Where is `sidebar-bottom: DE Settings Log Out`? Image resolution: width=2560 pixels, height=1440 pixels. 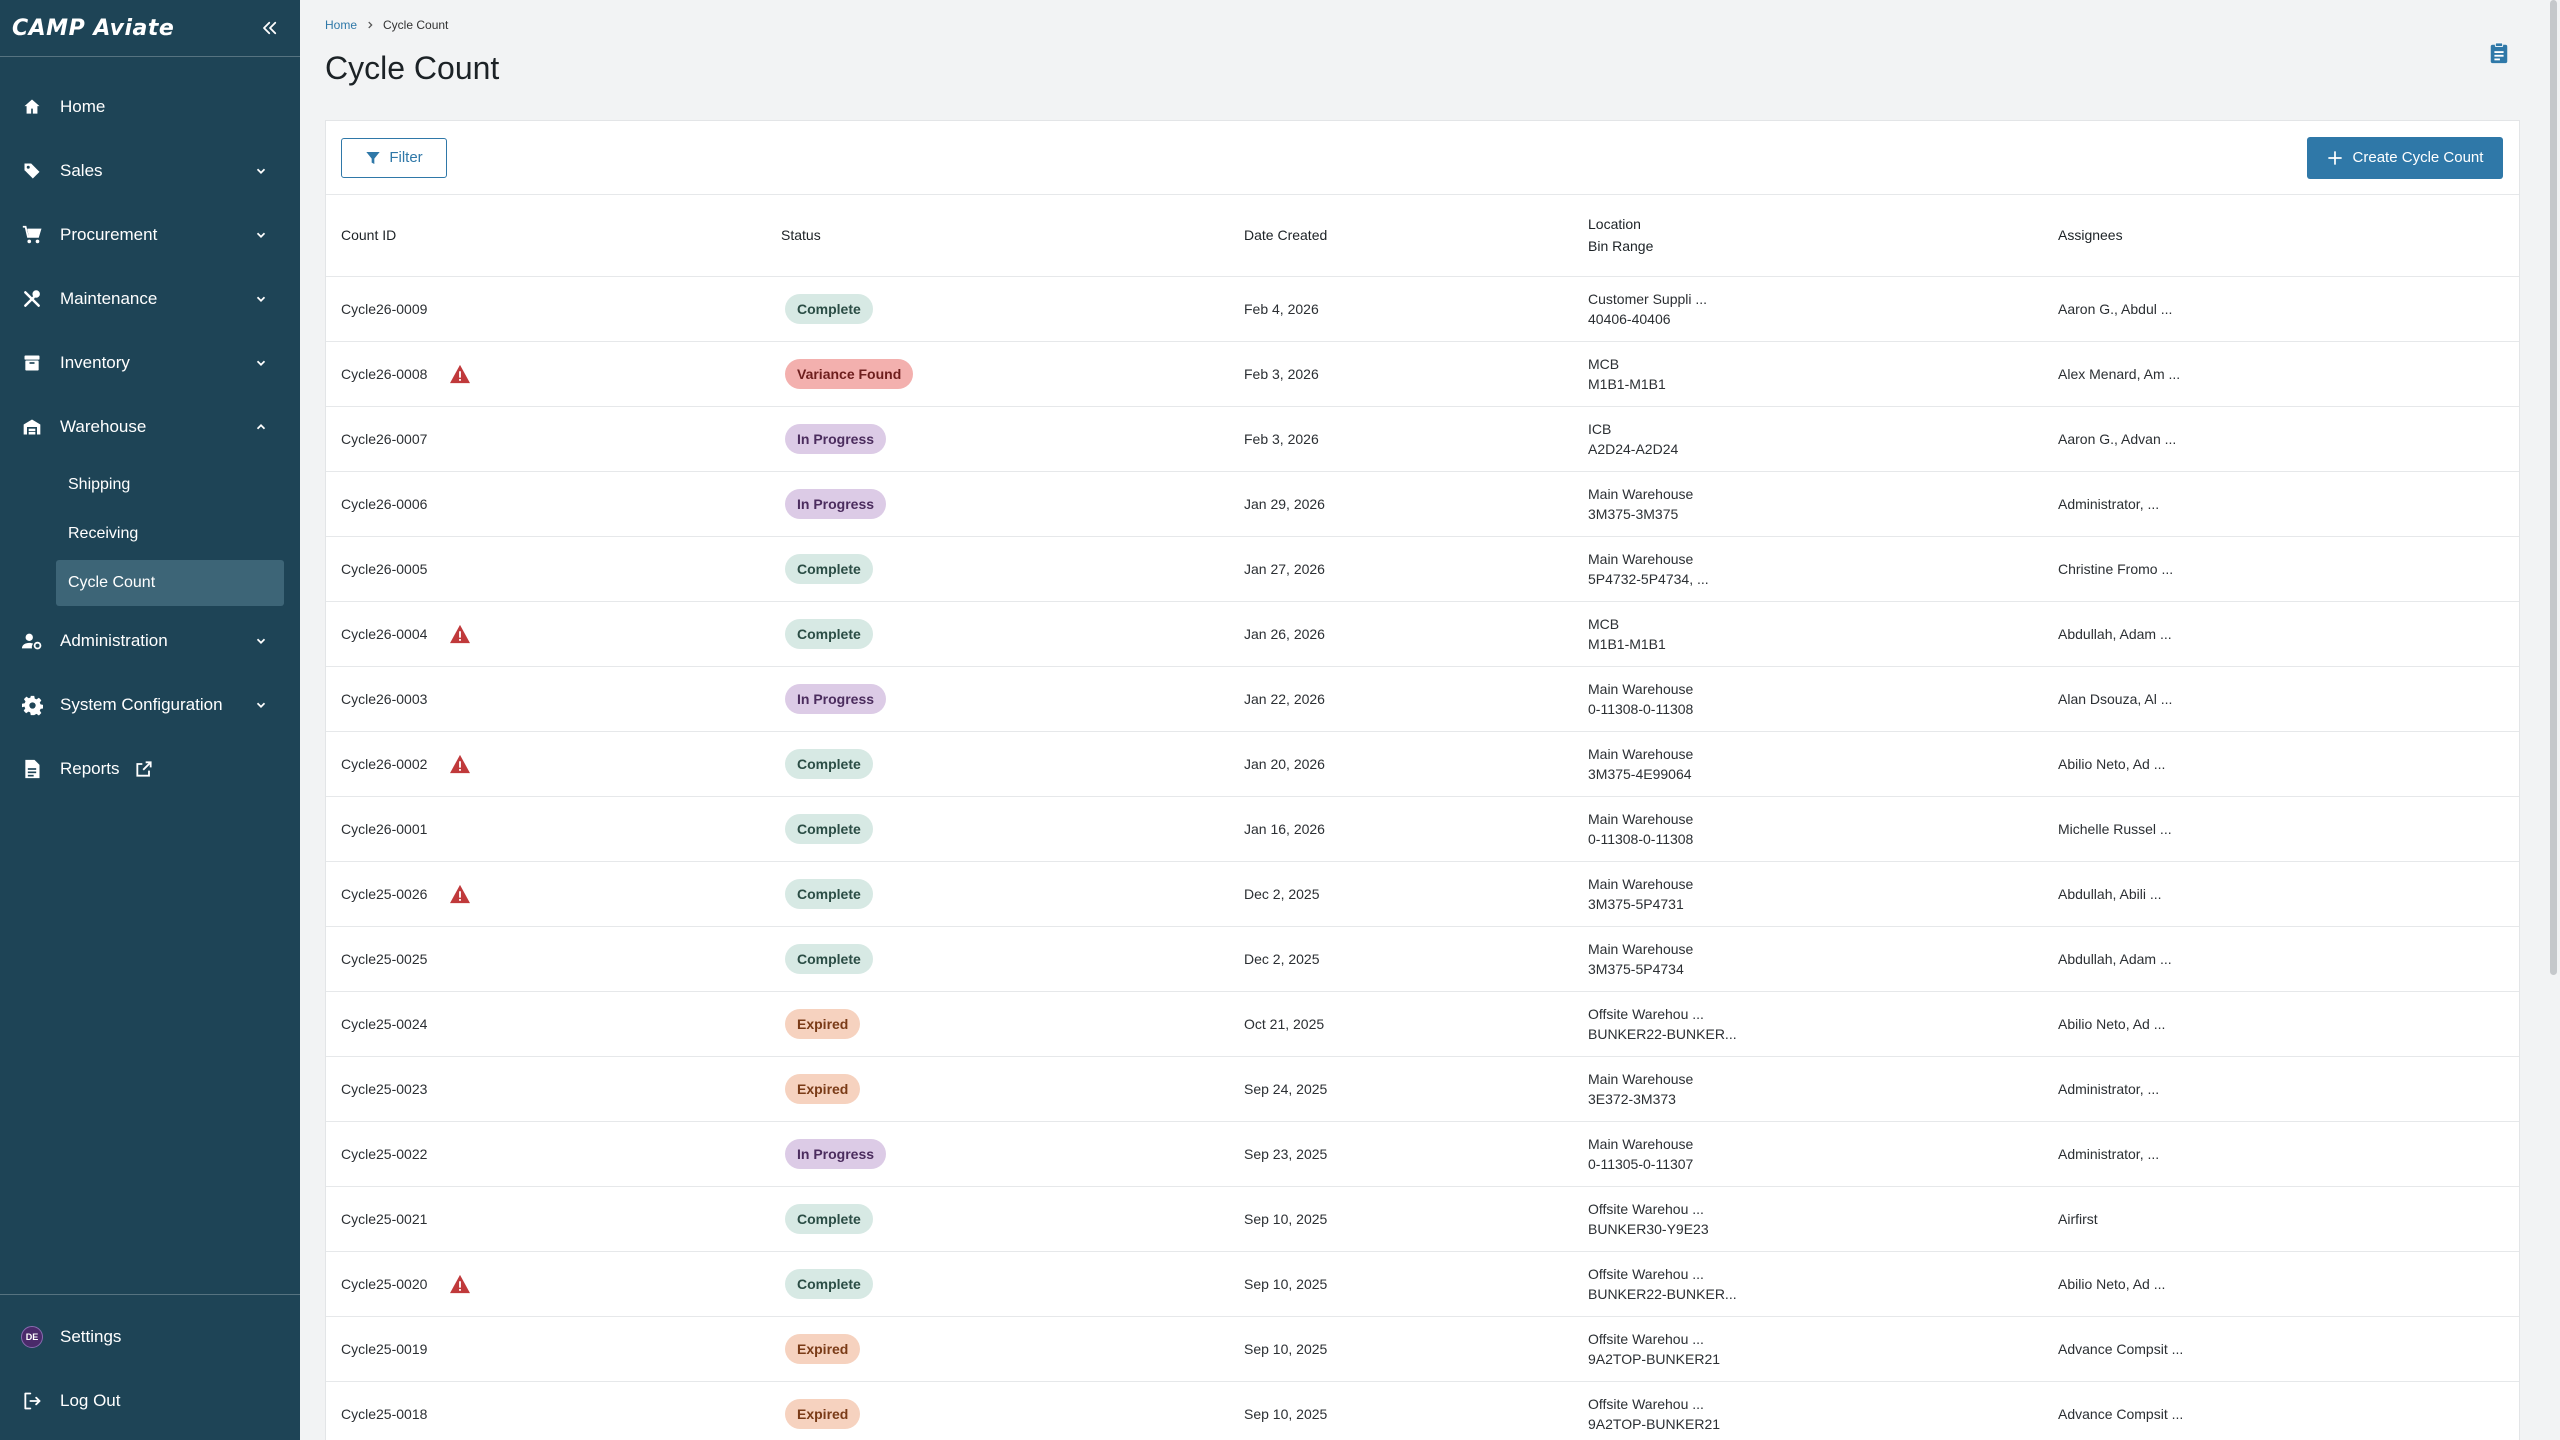
sidebar-bottom: DE Settings Log Out is located at coordinates (150, 1363).